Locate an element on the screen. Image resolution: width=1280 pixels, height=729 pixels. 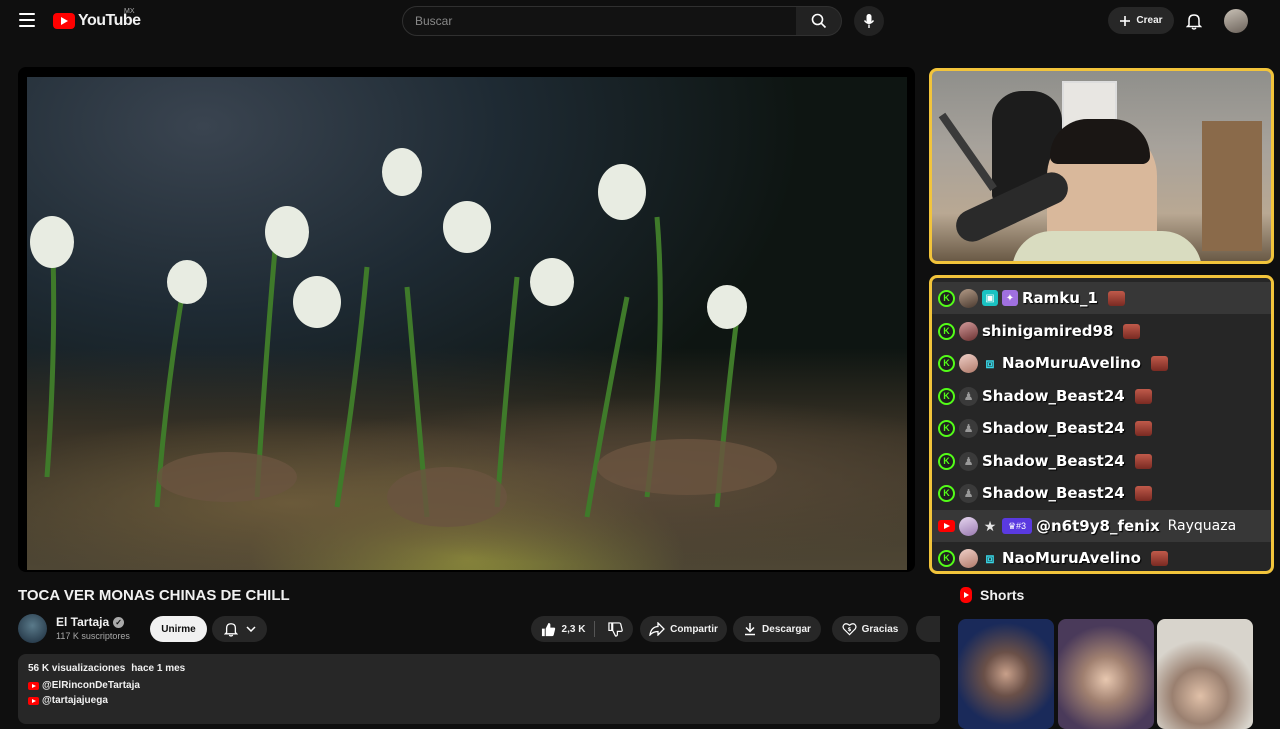
webcam-hair is located at coordinates (1100, 141).